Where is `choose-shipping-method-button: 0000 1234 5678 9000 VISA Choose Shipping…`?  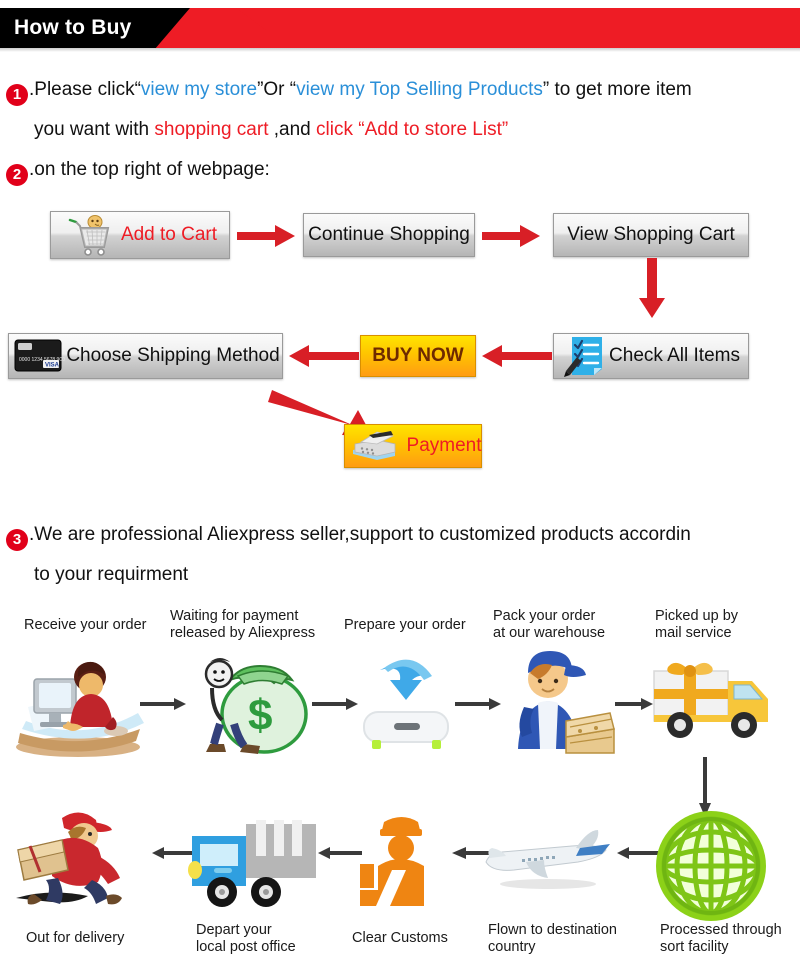
choose-shipping-method-button: 0000 1234 5678 9000 VISA Choose Shipping… is located at coordinates (145, 356).